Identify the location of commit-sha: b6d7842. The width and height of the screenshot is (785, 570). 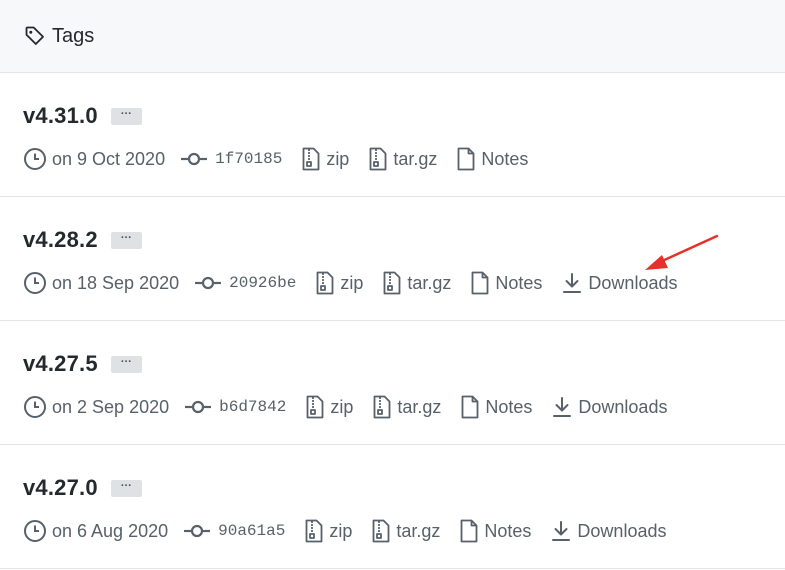
(253, 407).